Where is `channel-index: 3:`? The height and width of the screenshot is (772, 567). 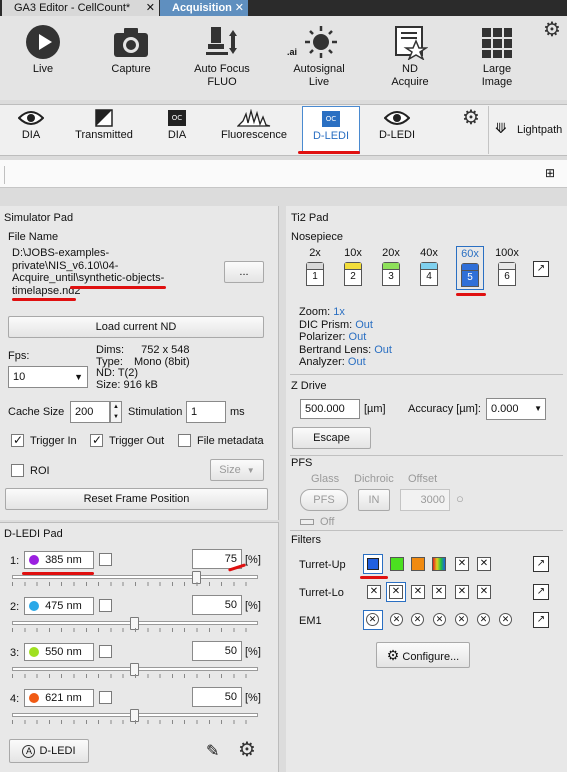
channel-index: 3: is located at coordinates (15, 653).